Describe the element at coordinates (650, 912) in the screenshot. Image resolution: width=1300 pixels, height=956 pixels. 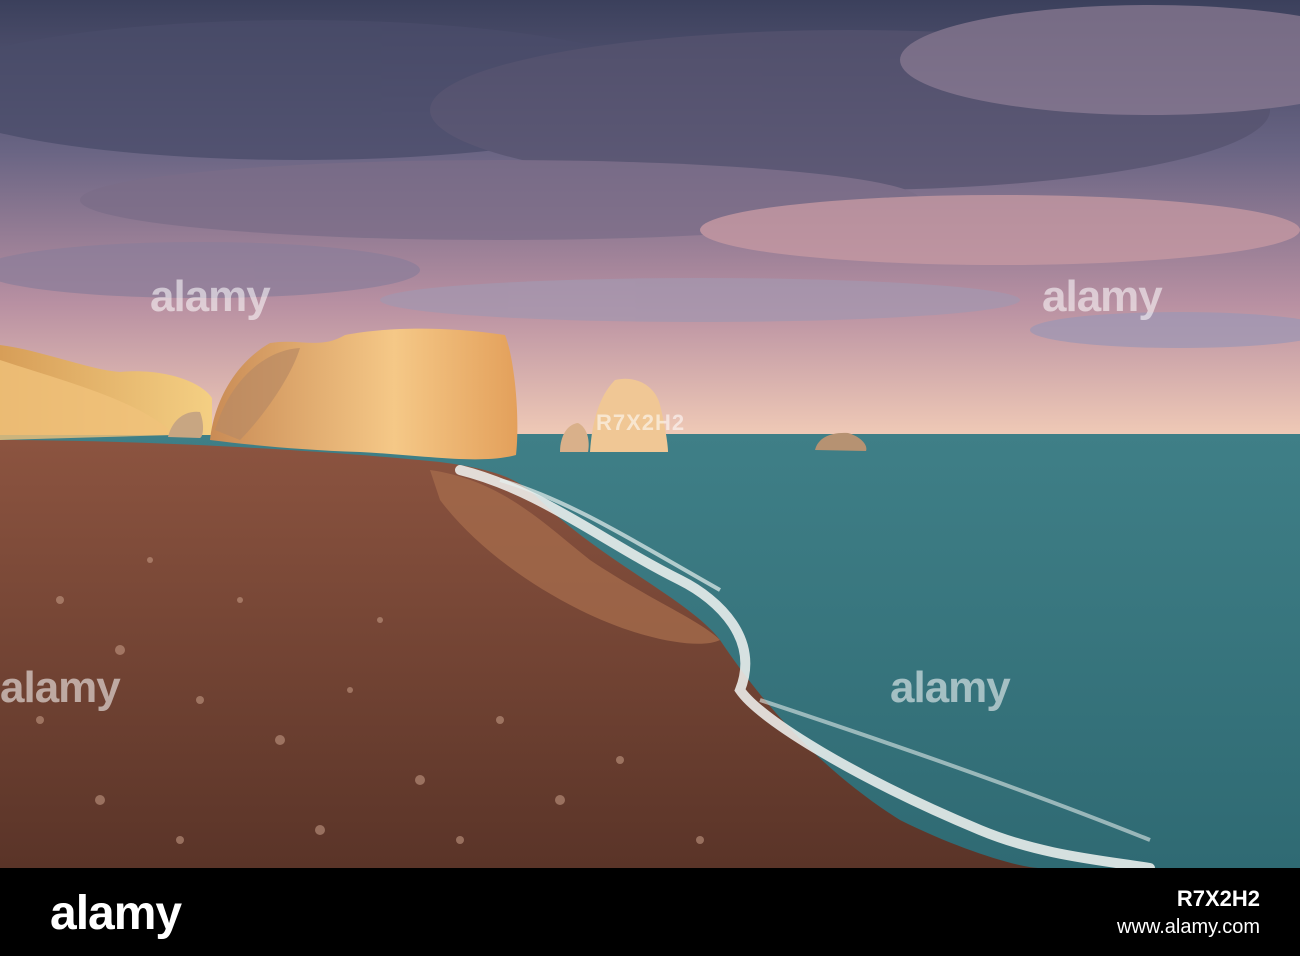
I see `footer-bar: alamy R7X2H2 www.alamy.com` at that location.